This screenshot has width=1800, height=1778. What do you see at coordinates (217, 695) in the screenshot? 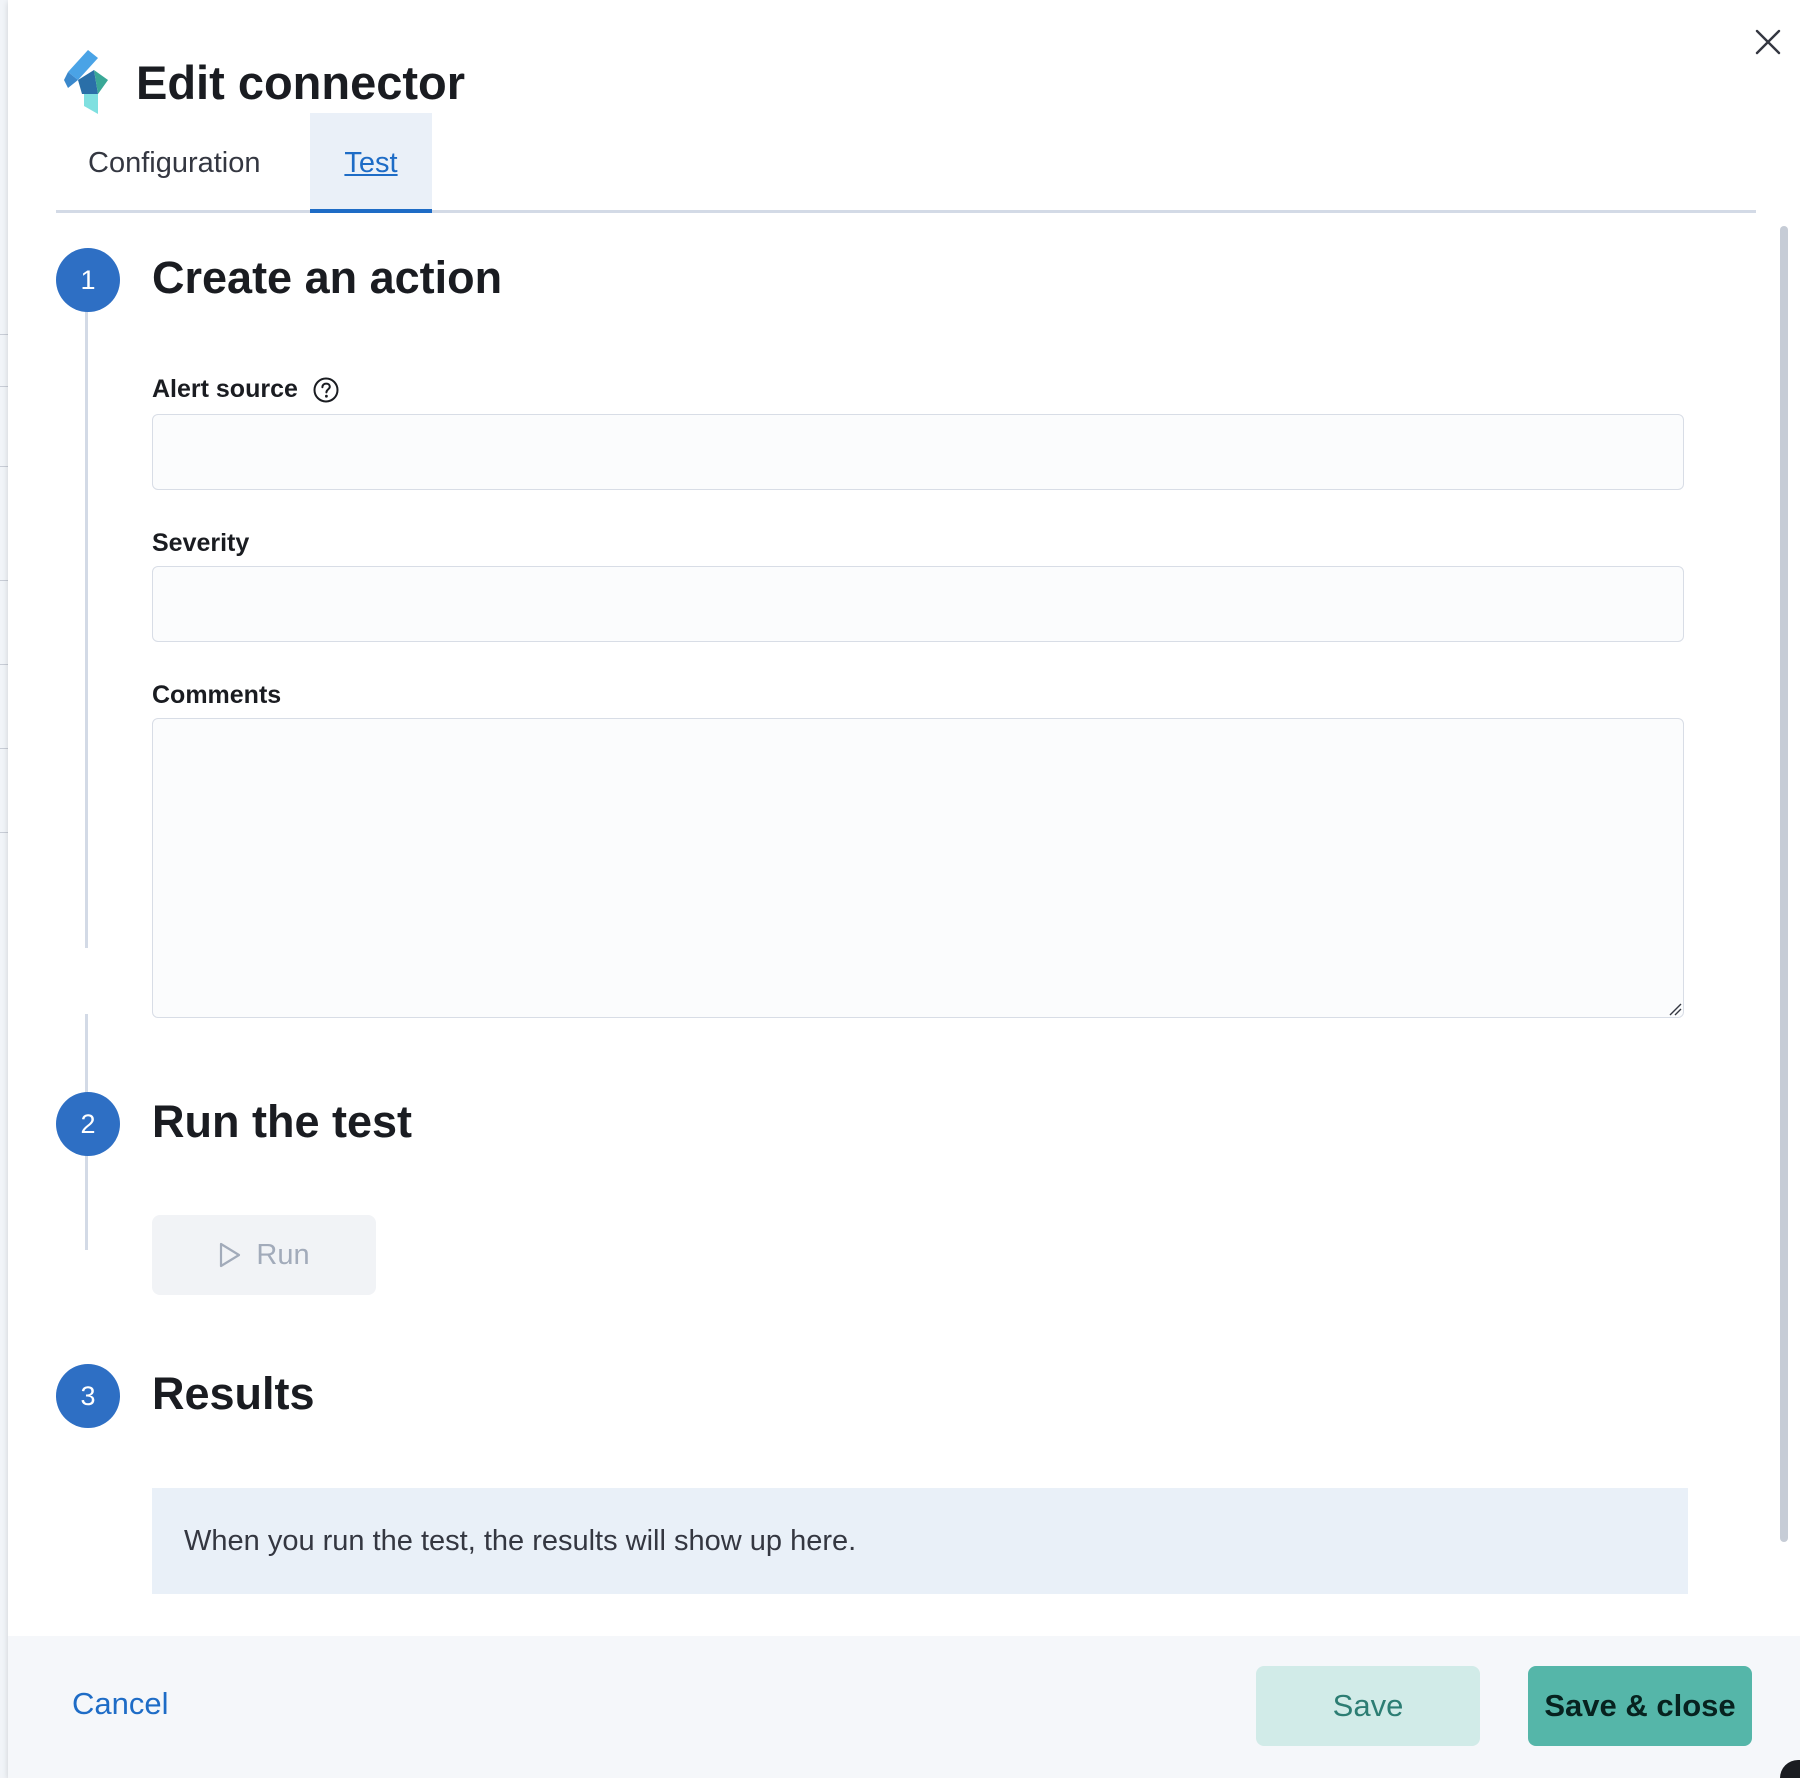
I see `comments-label: Comments` at bounding box center [217, 695].